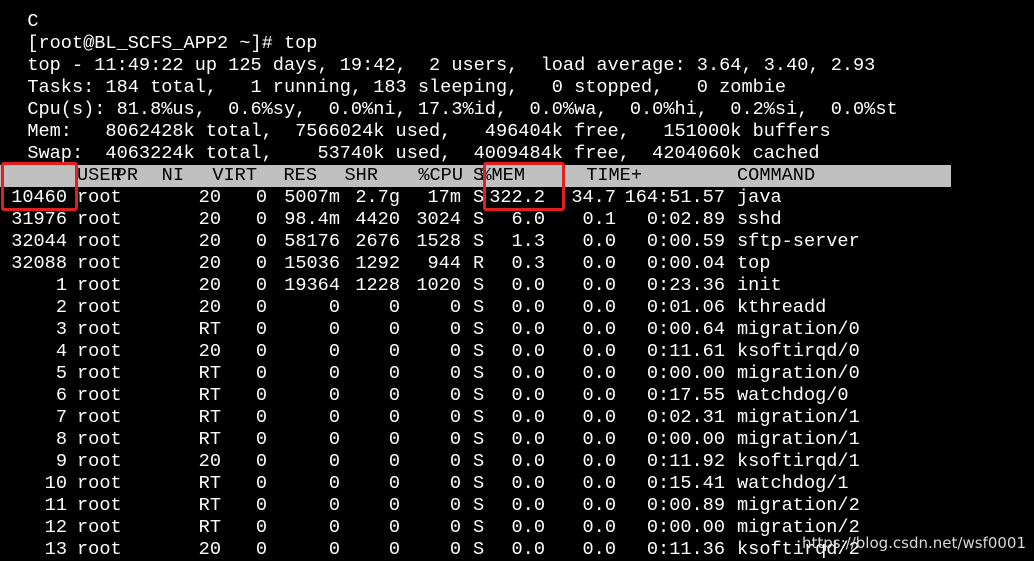 The height and width of the screenshot is (561, 1034). What do you see at coordinates (172, 175) in the screenshot?
I see `column-header-ni: NI` at bounding box center [172, 175].